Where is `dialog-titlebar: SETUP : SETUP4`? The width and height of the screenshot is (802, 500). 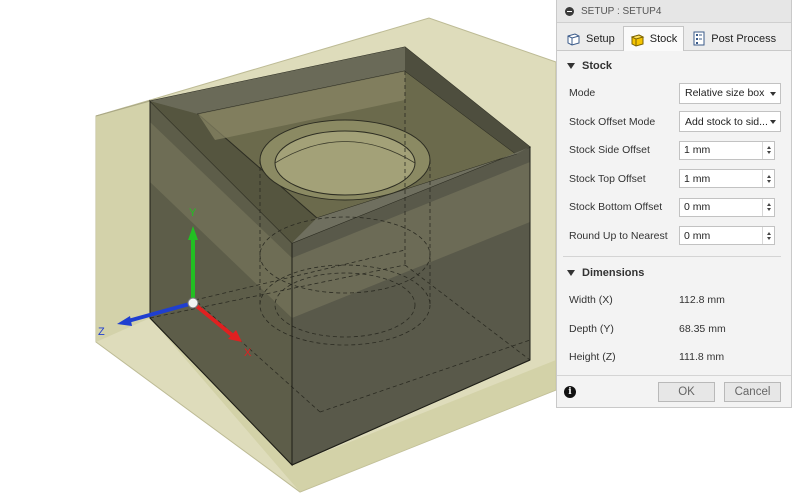 dialog-titlebar: SETUP : SETUP4 is located at coordinates (674, 11).